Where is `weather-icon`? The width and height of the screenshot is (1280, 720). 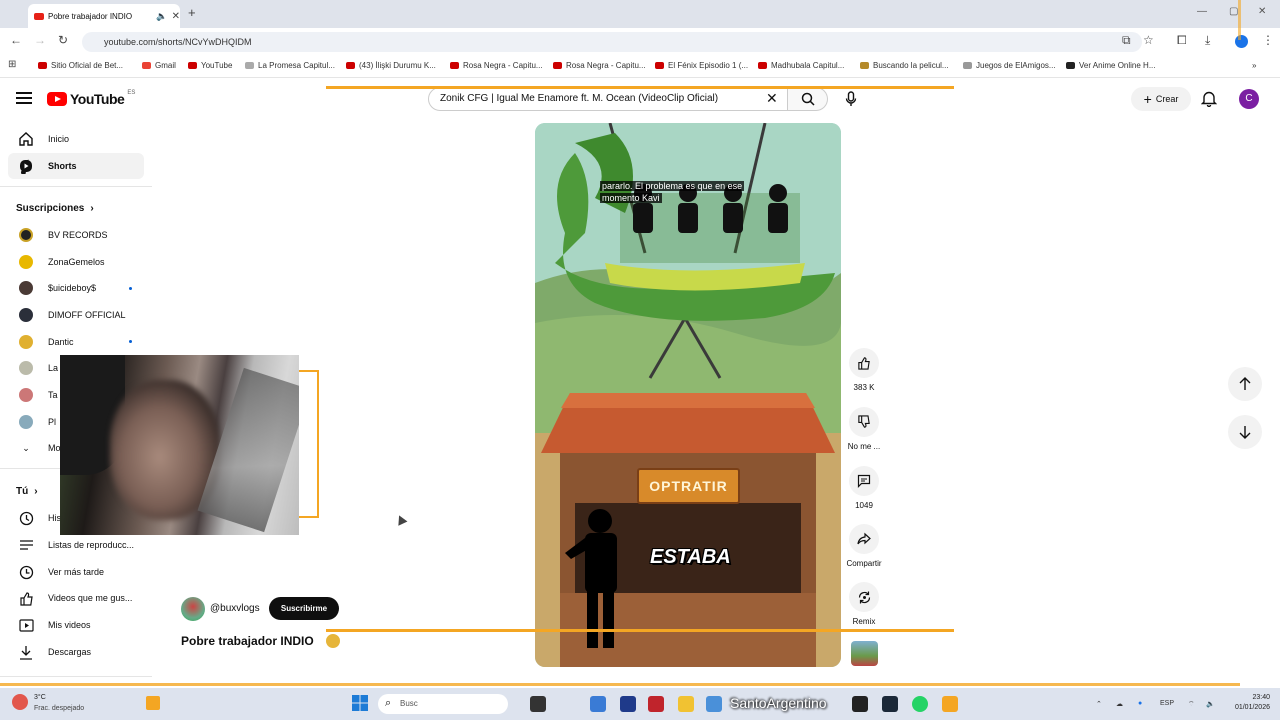
weather-icon is located at coordinates (20, 702).